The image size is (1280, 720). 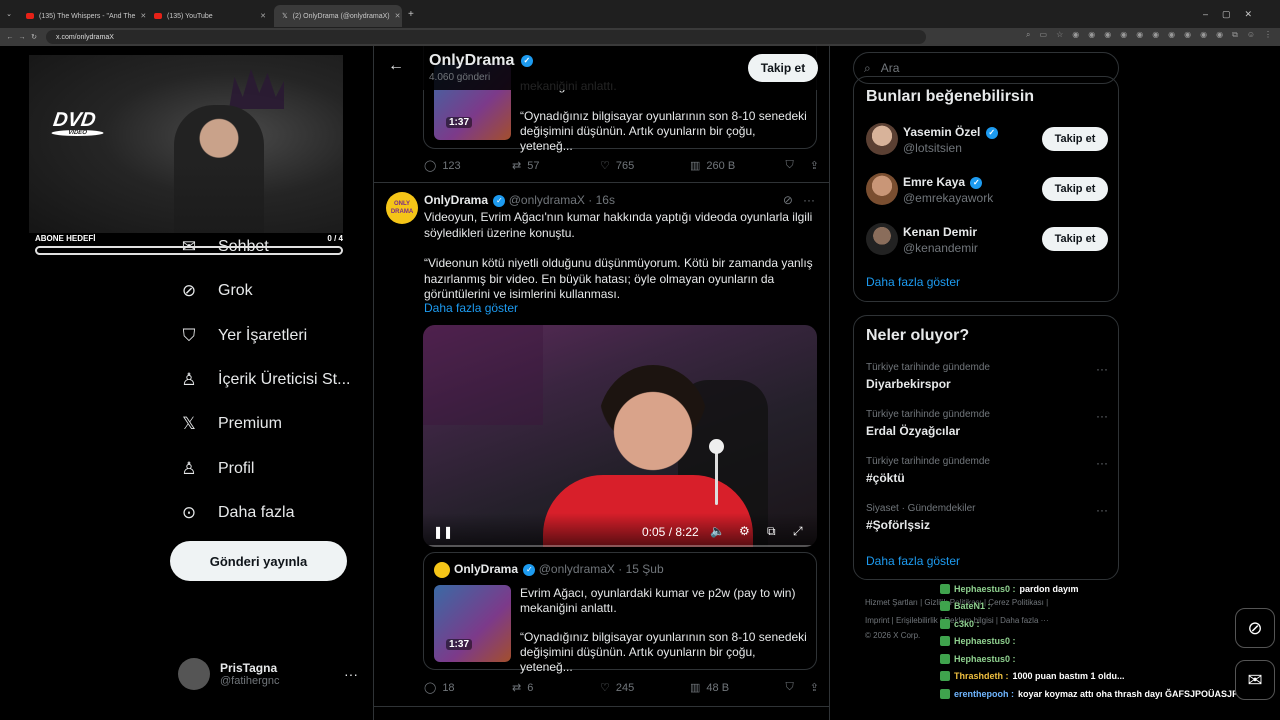 What do you see at coordinates (1110, 589) in the screenshot?
I see `chat-message: Hephaestus0 : pardon dayım` at bounding box center [1110, 589].